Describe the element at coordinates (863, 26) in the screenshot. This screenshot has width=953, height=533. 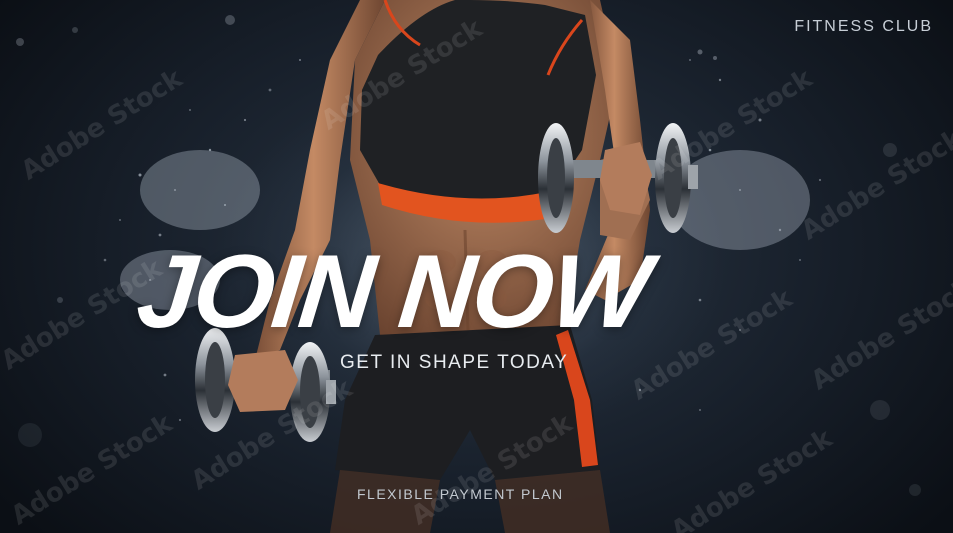
I see `brand-label: FITNESS CLUB` at that location.